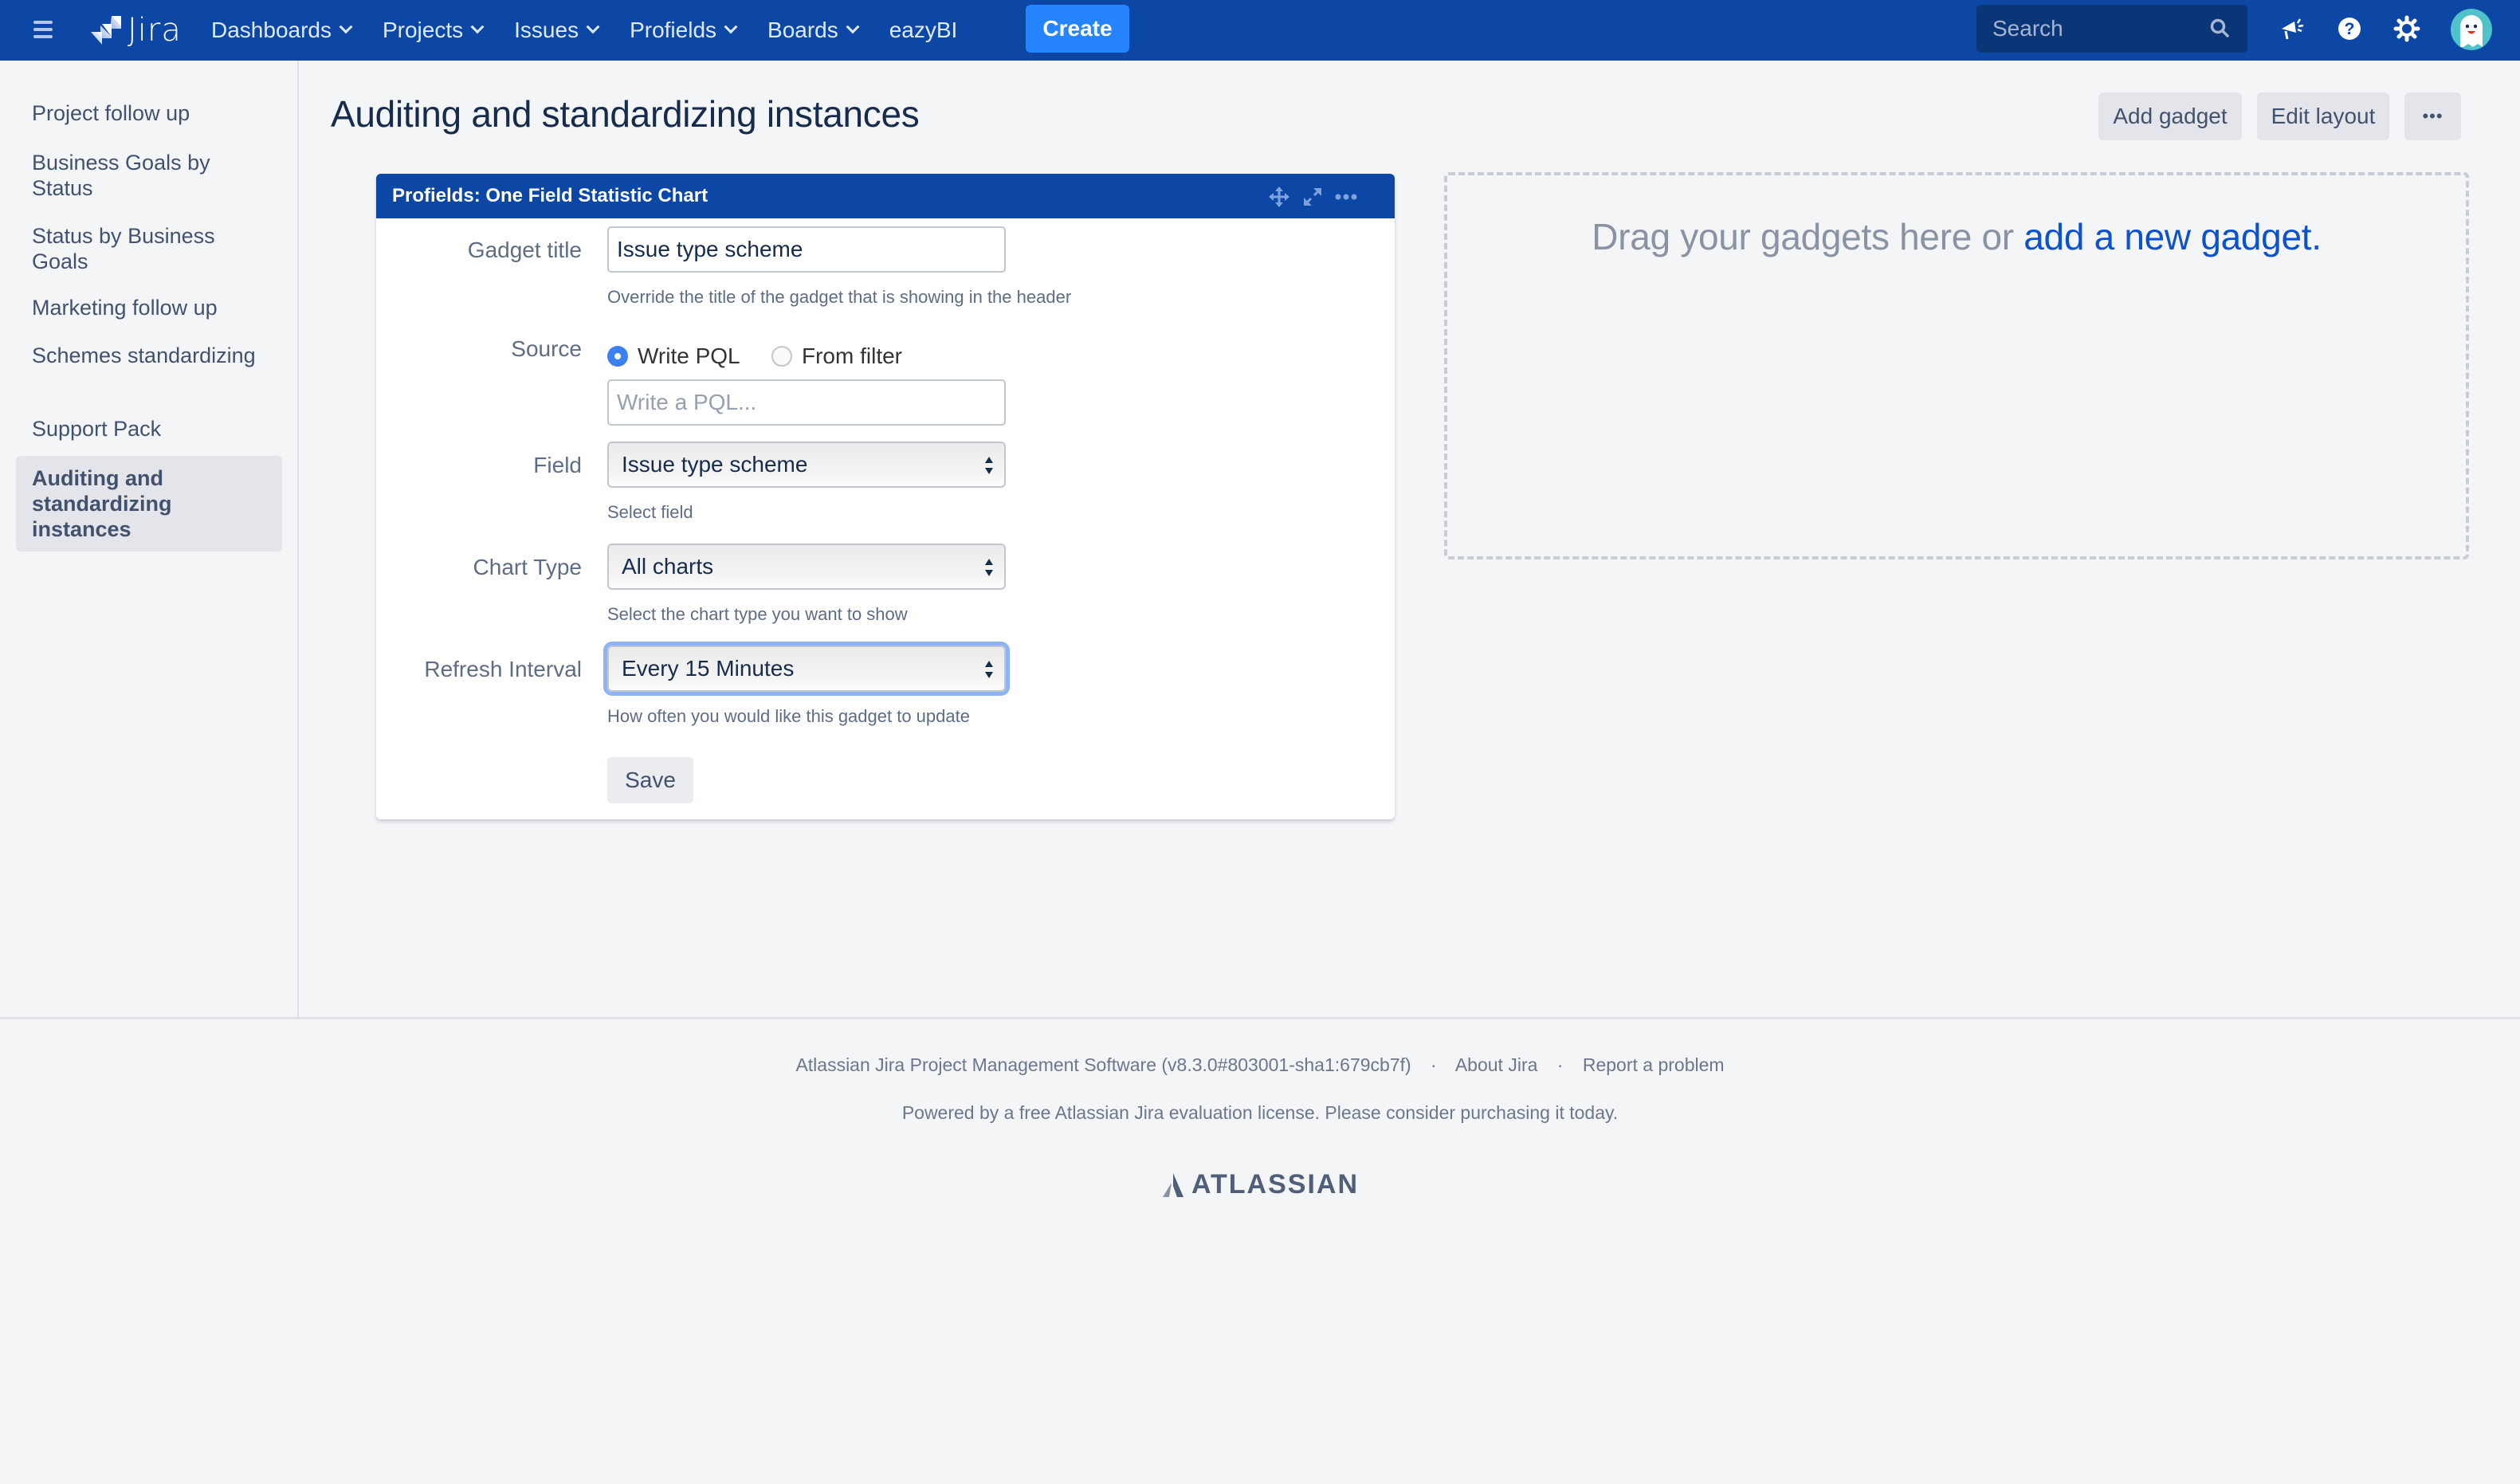 This screenshot has height=1484, width=2520. Describe the element at coordinates (650, 512) in the screenshot. I see `field-help: Select field` at that location.